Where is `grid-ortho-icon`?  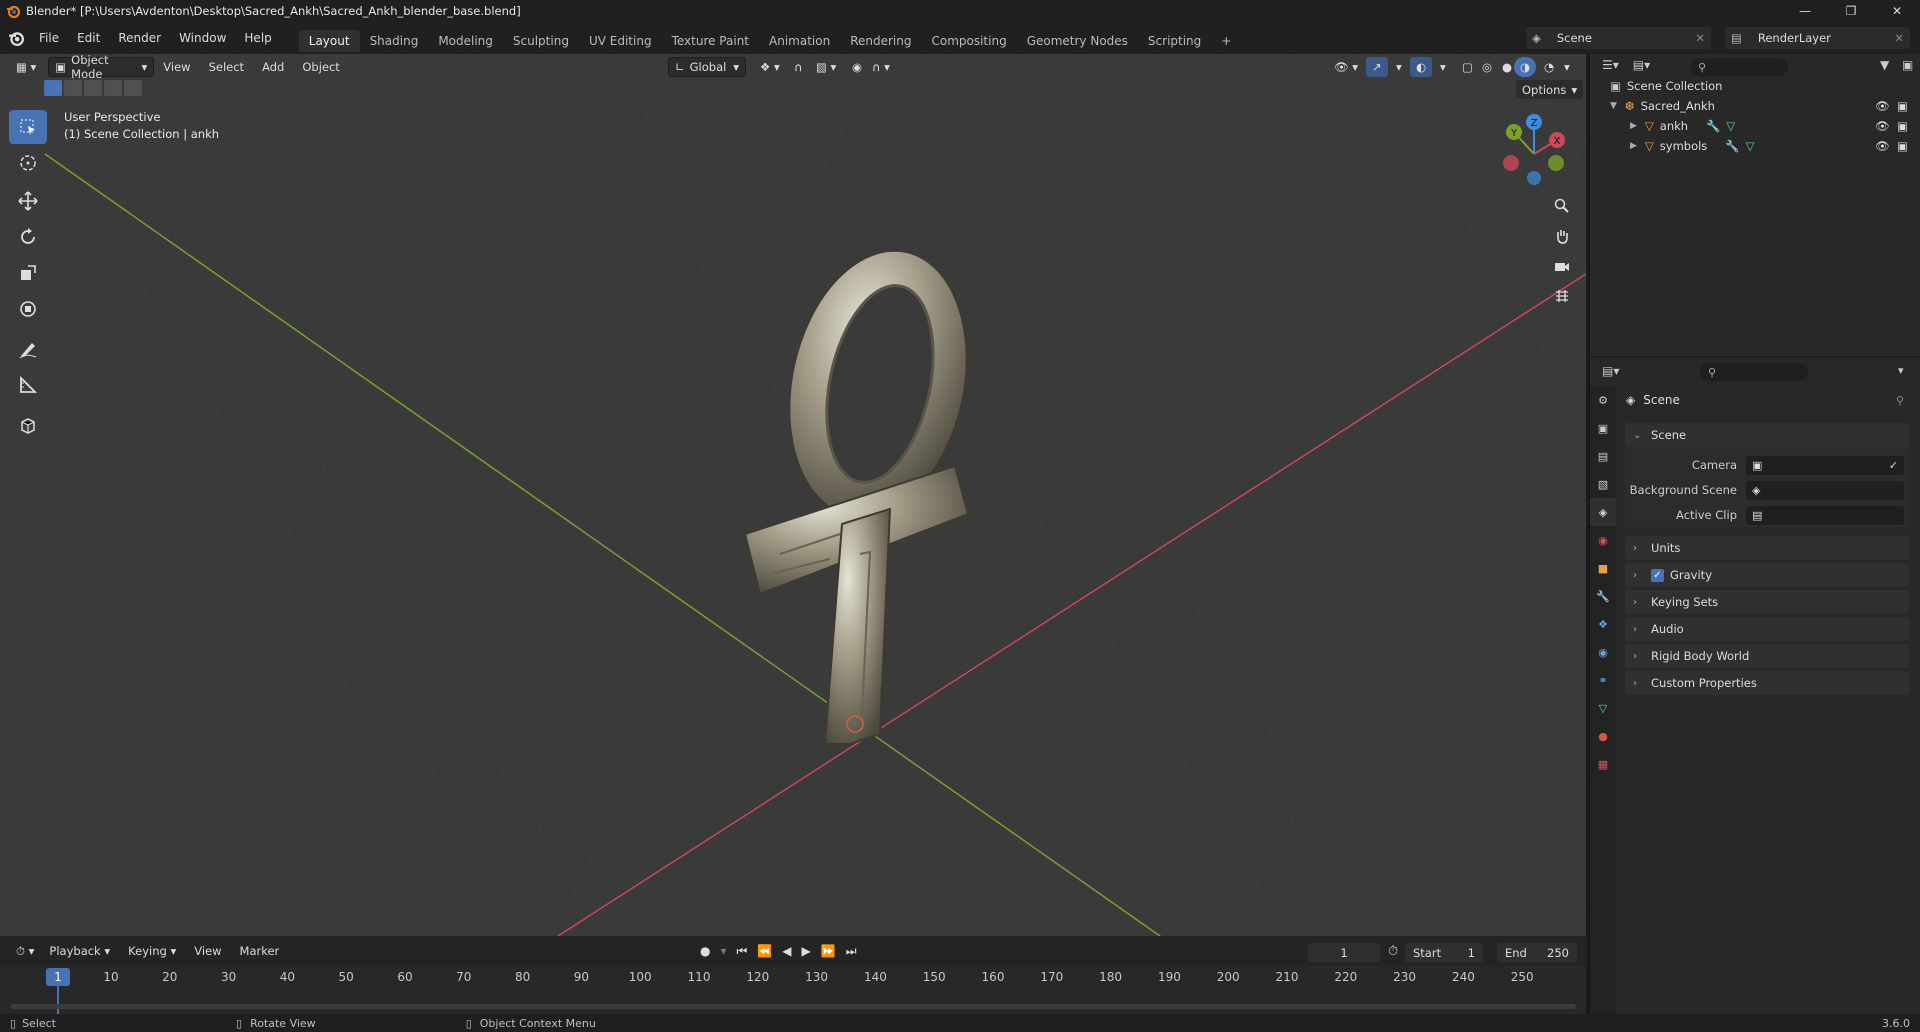
grid-ortho-icon is located at coordinates (1562, 296).